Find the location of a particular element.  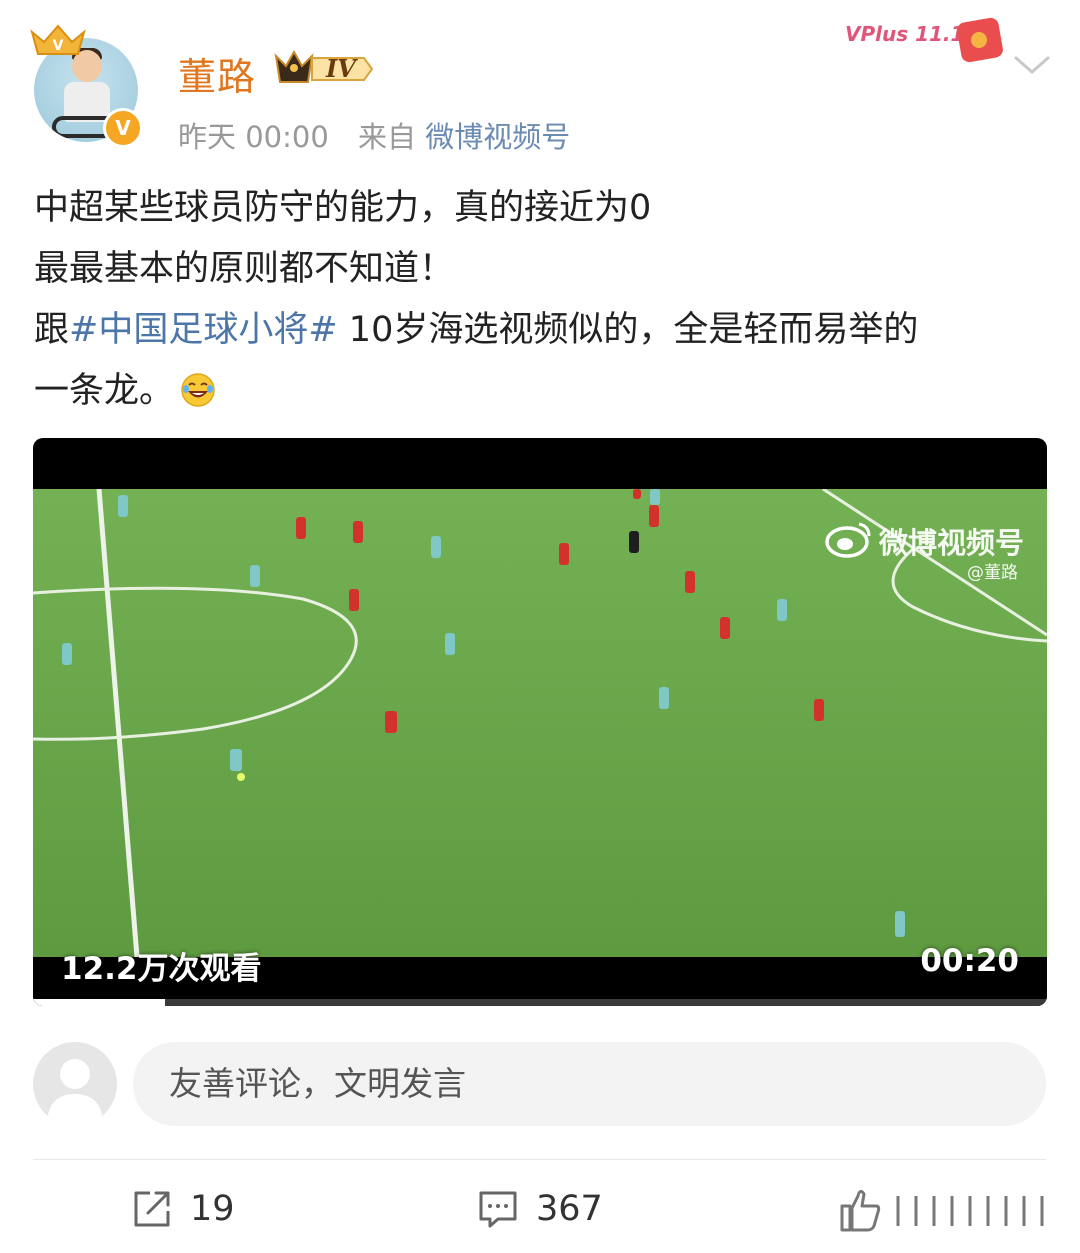

video-progress-fill is located at coordinates (99, 1002).